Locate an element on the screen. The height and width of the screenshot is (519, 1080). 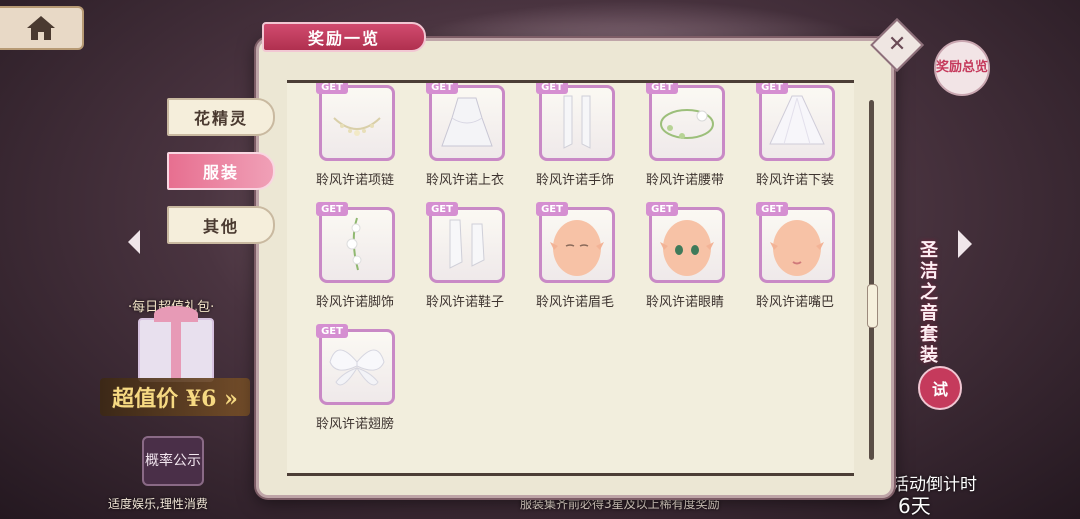
gloves-icon is located at coordinates (577, 122).